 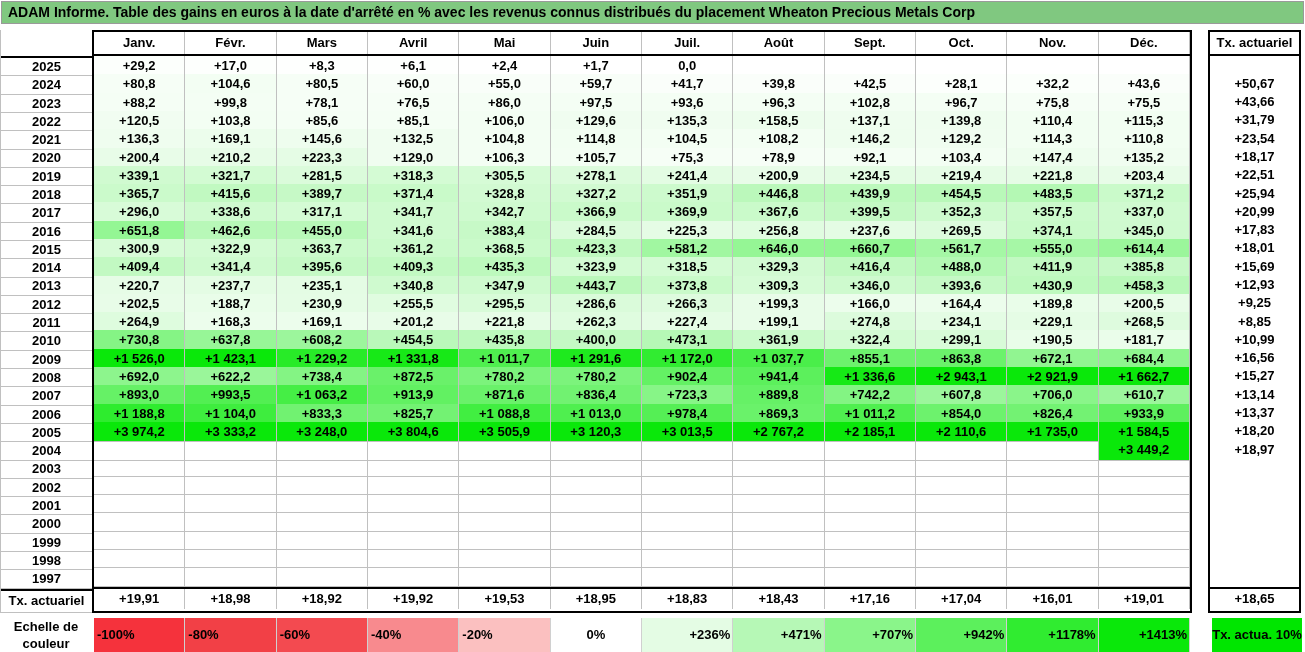 What do you see at coordinates (140, 139) in the screenshot?
I see `table-cell: +136,3` at bounding box center [140, 139].